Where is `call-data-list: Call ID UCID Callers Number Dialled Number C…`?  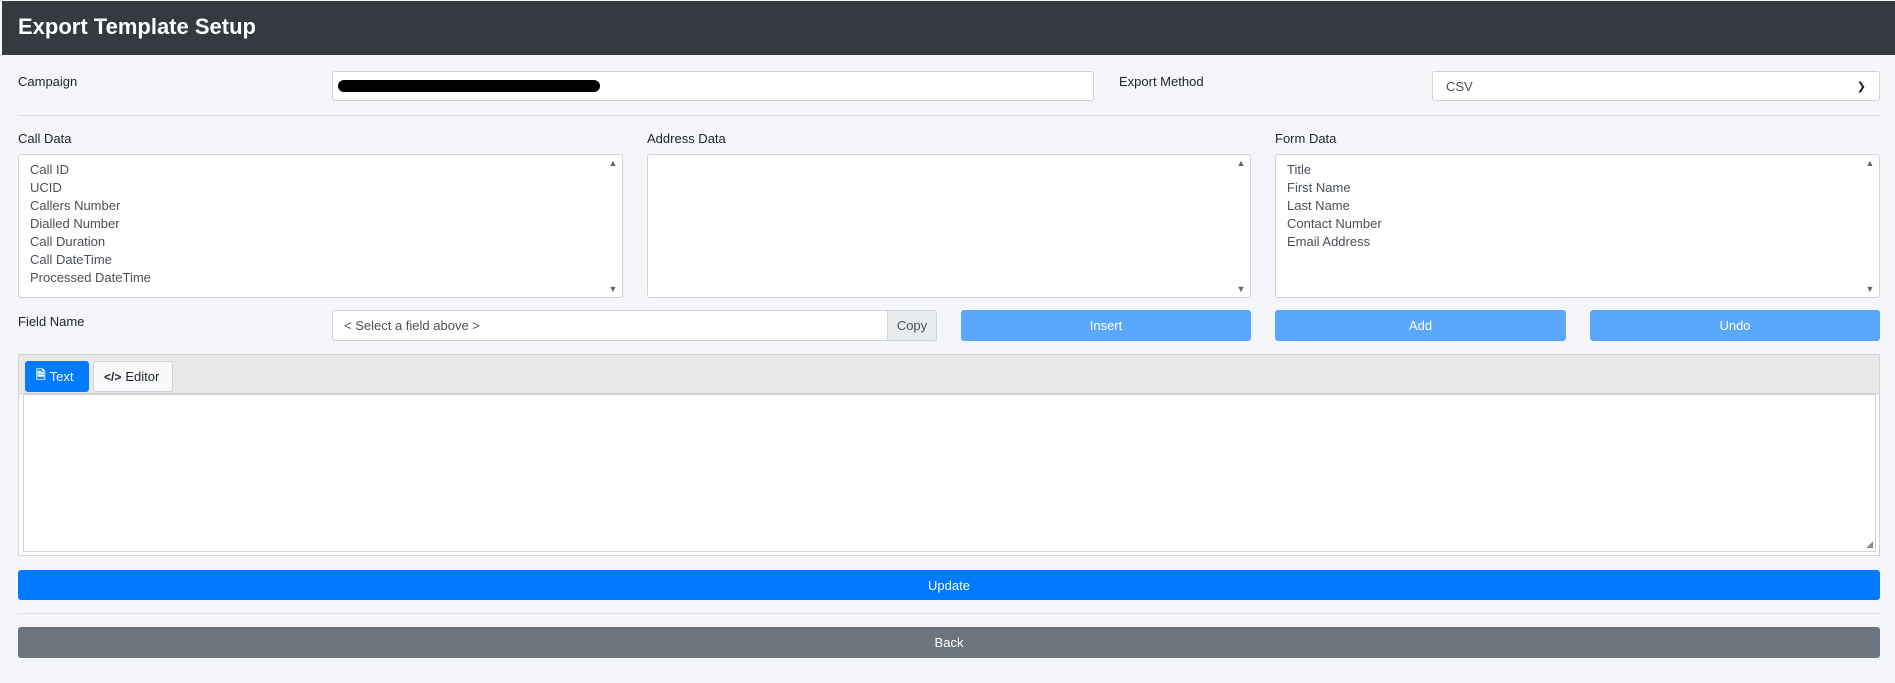
call-data-list: Call ID UCID Callers Number Dialled Number C… is located at coordinates (320, 226).